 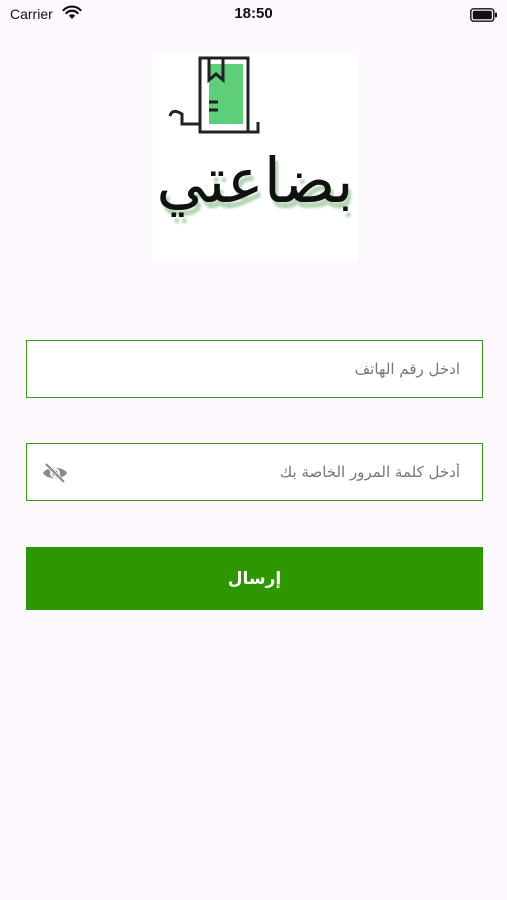 I want to click on battery-icon, so click(x=484, y=16).